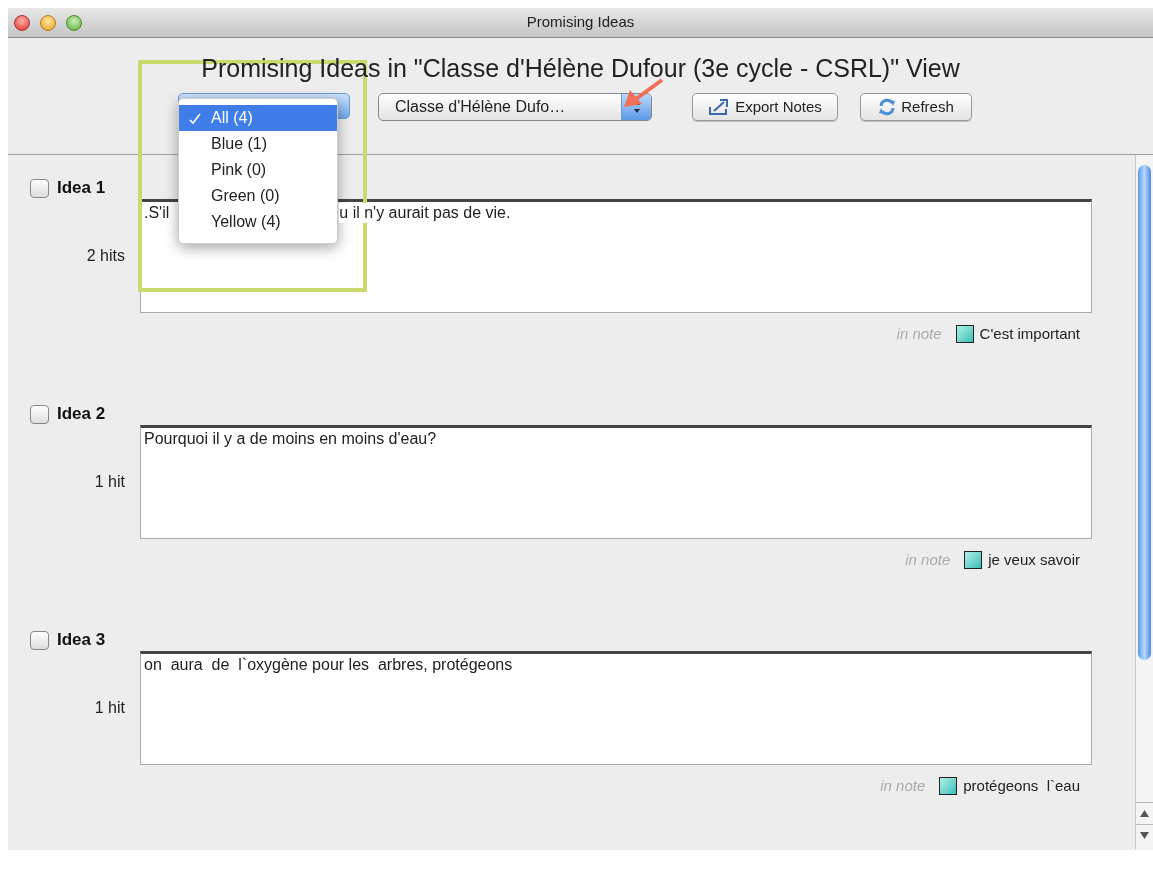 The width and height of the screenshot is (1153, 869). Describe the element at coordinates (81, 414) in the screenshot. I see `idea-title: Idea 2` at that location.